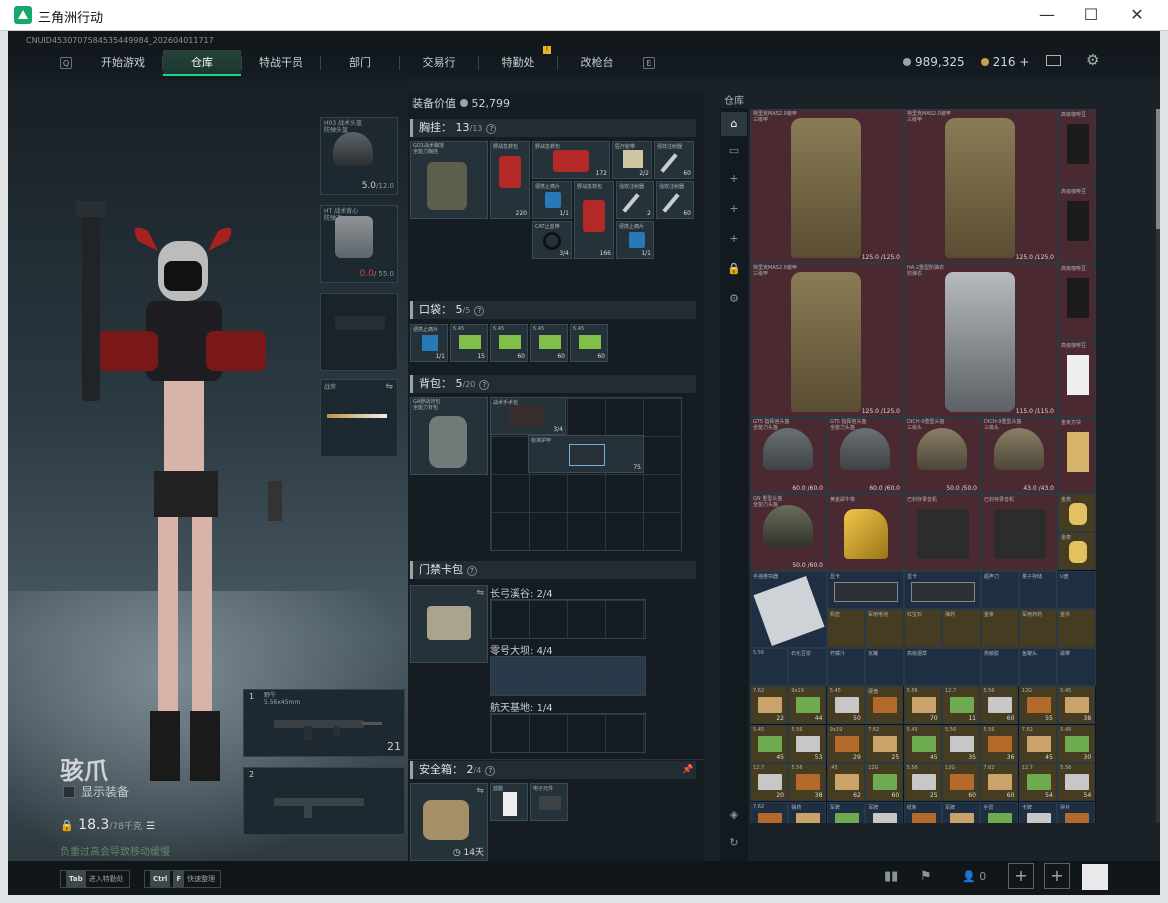 The width and height of the screenshot is (1168, 903). What do you see at coordinates (734, 180) in the screenshot?
I see `add-page-icon: +` at bounding box center [734, 180].